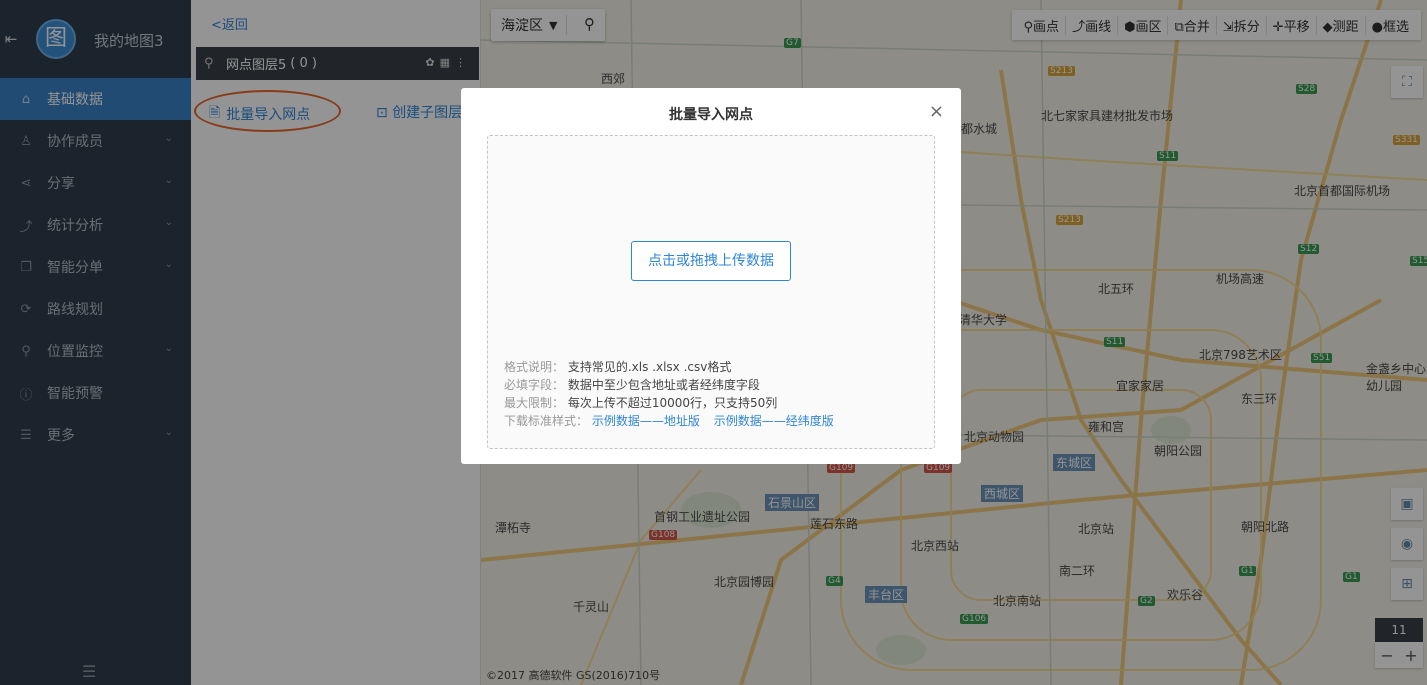 This screenshot has height=685, width=1427. I want to click on format-key: 格式说明：, so click(534, 367).